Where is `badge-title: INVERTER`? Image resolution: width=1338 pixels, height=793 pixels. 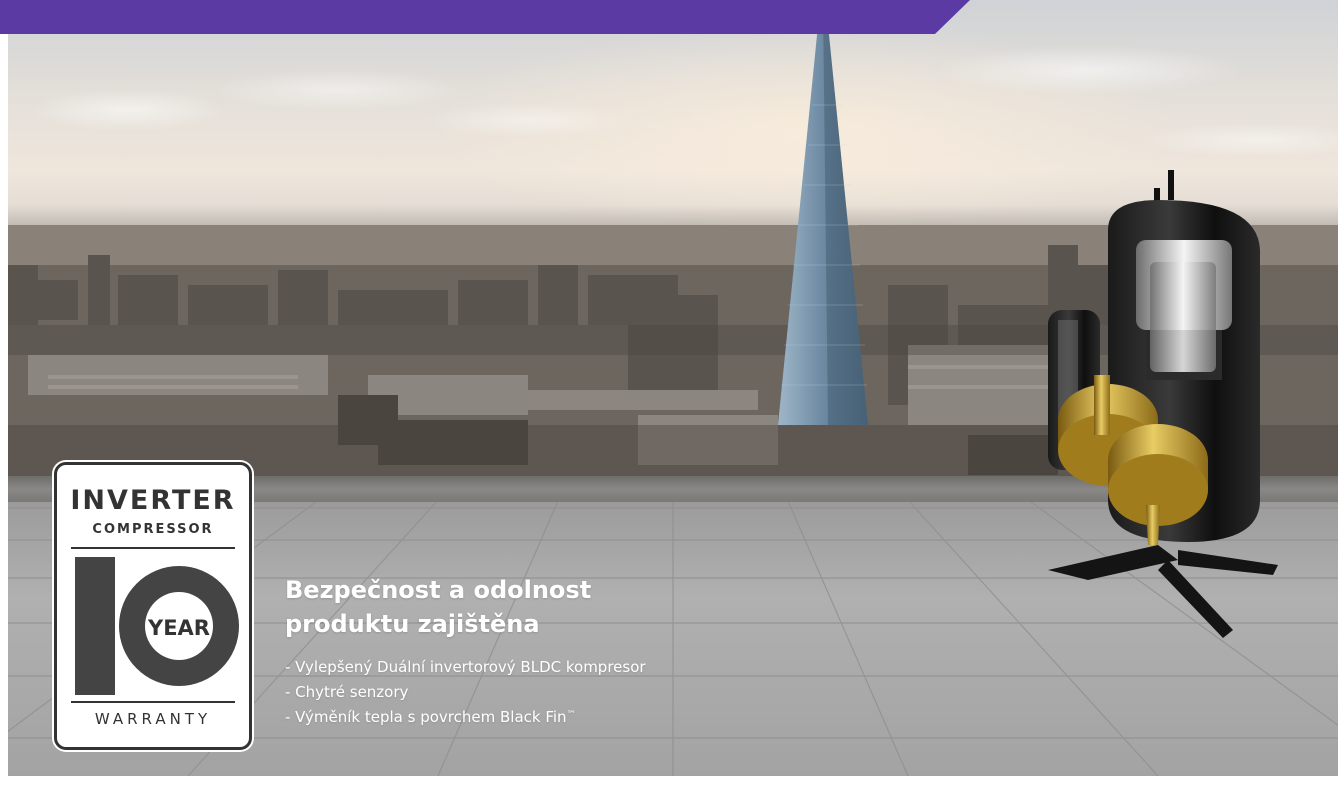 badge-title: INVERTER is located at coordinates (153, 500).